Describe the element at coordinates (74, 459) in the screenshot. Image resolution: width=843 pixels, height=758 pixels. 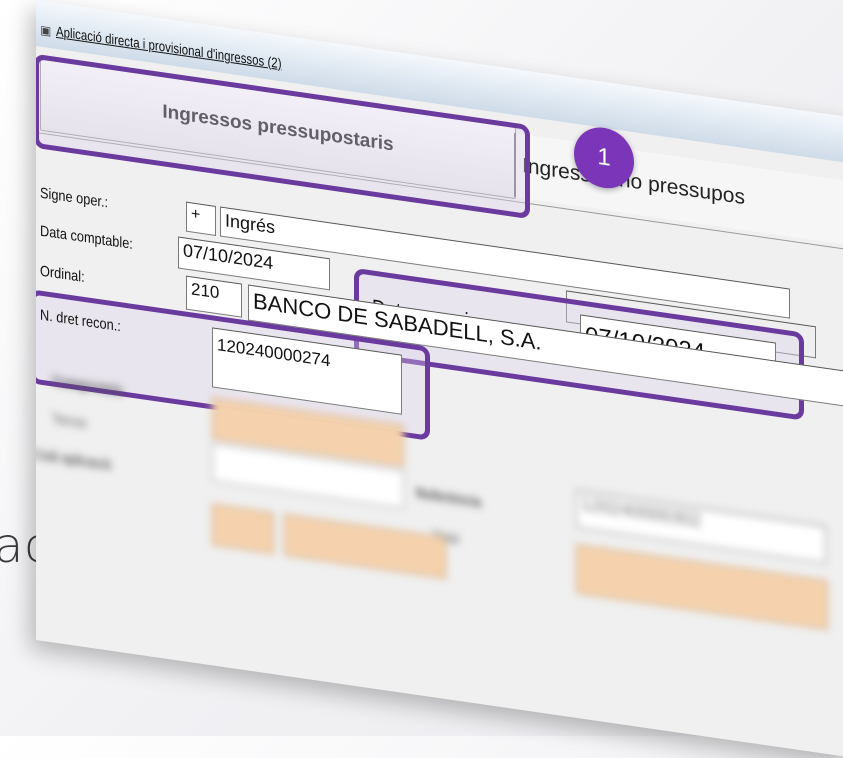
I see `codi-label: Codi aplicació` at that location.